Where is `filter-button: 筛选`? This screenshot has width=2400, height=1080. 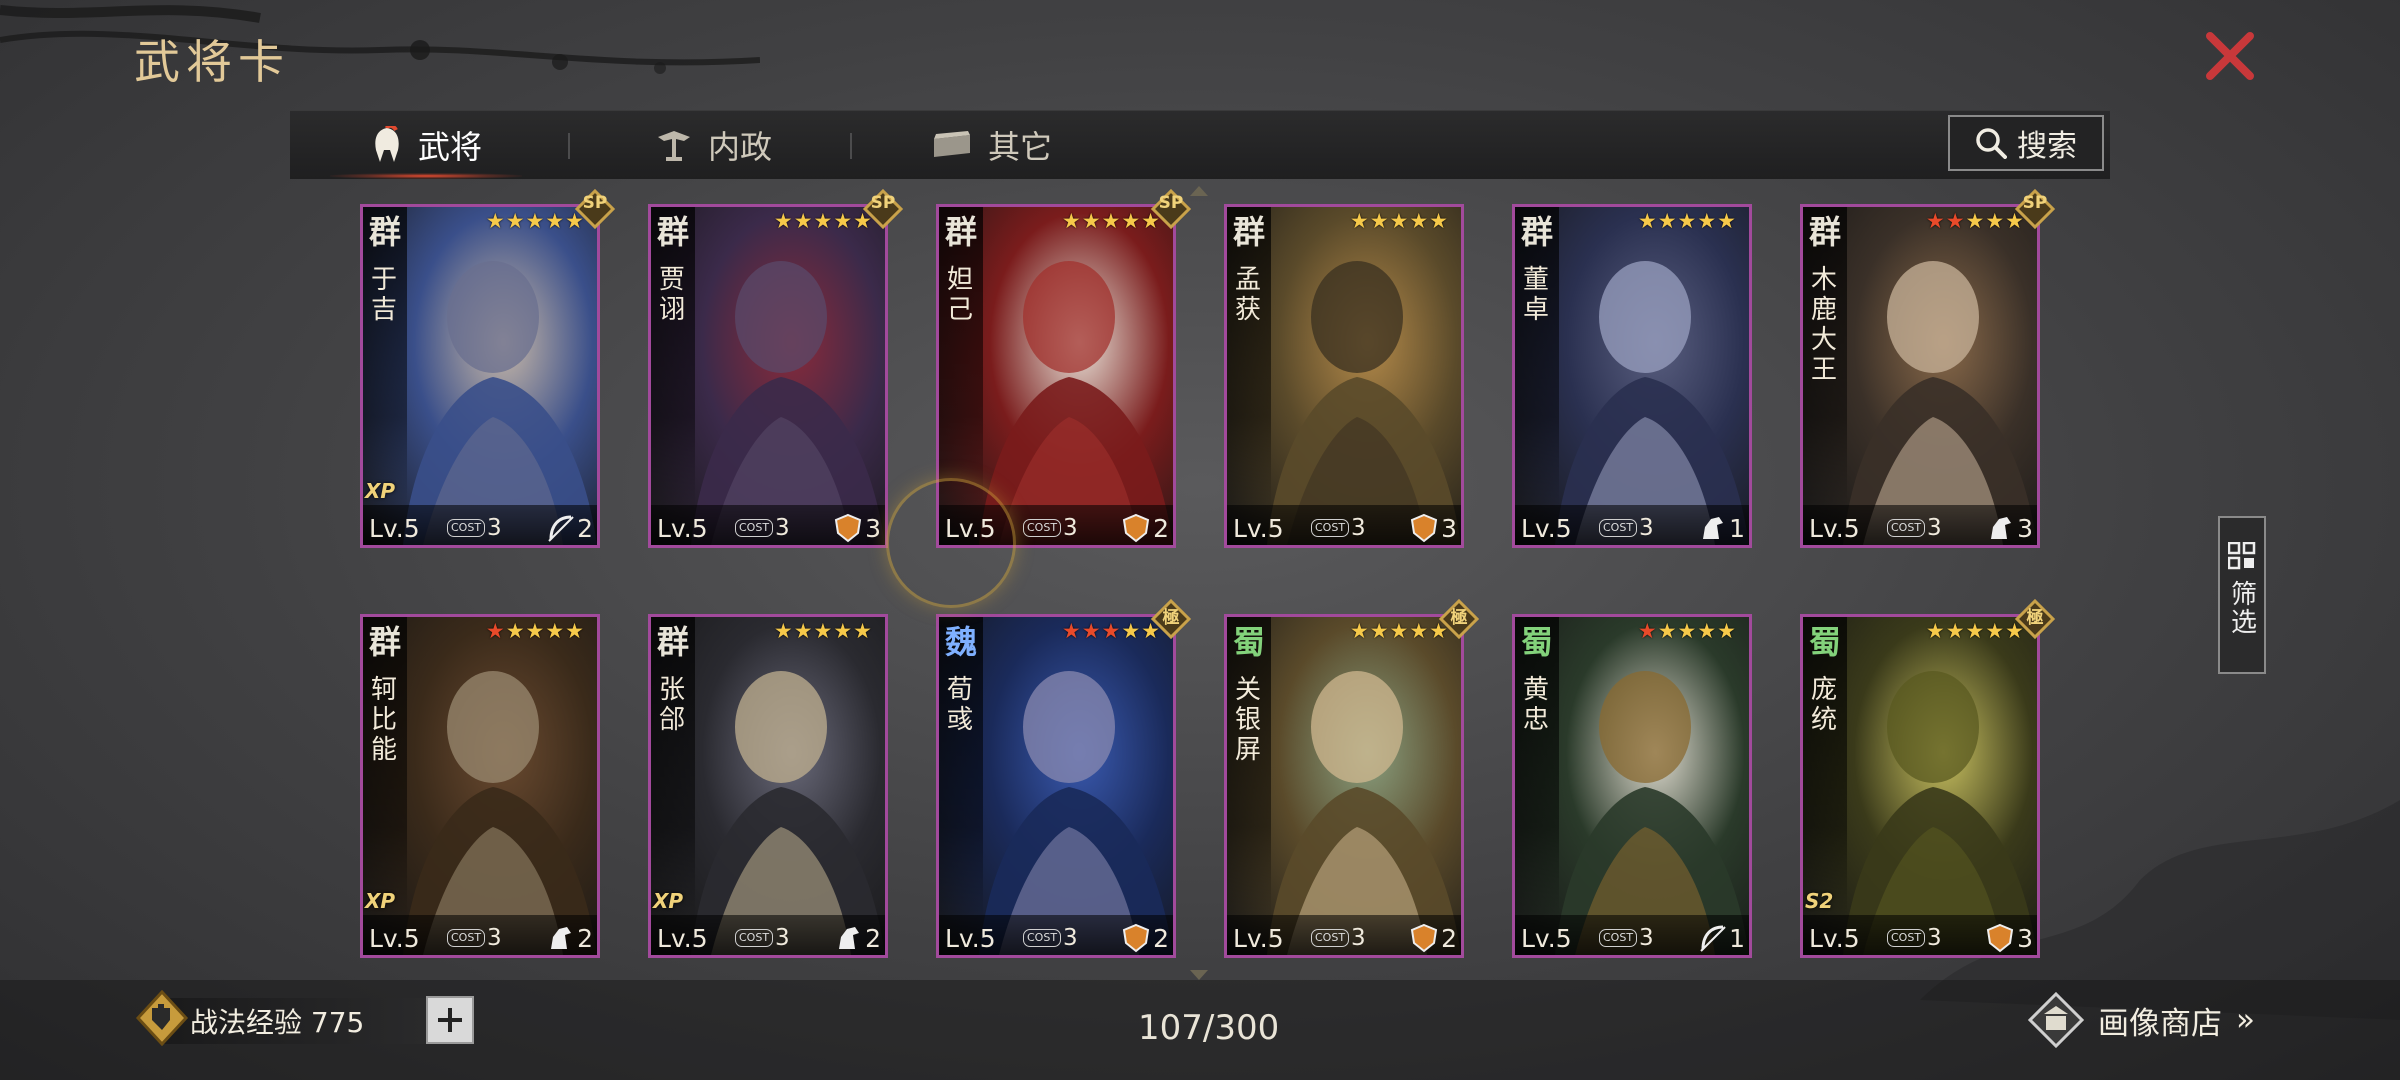 filter-button: 筛选 is located at coordinates (2242, 595).